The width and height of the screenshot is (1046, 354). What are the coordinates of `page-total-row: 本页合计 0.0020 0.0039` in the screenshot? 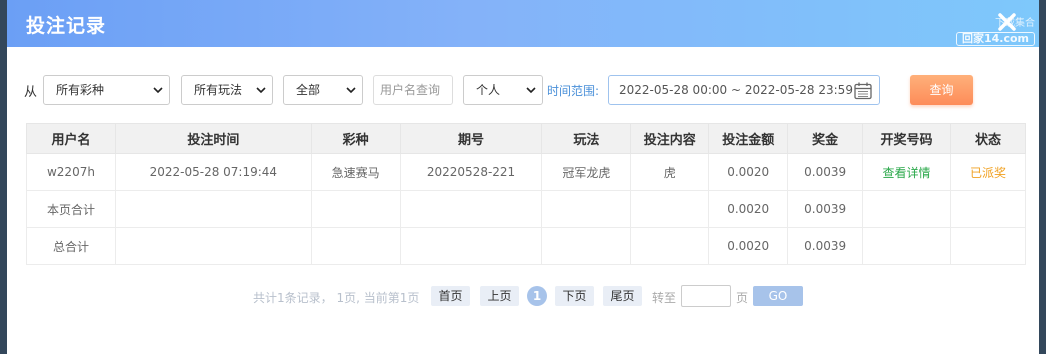 It's located at (526, 209).